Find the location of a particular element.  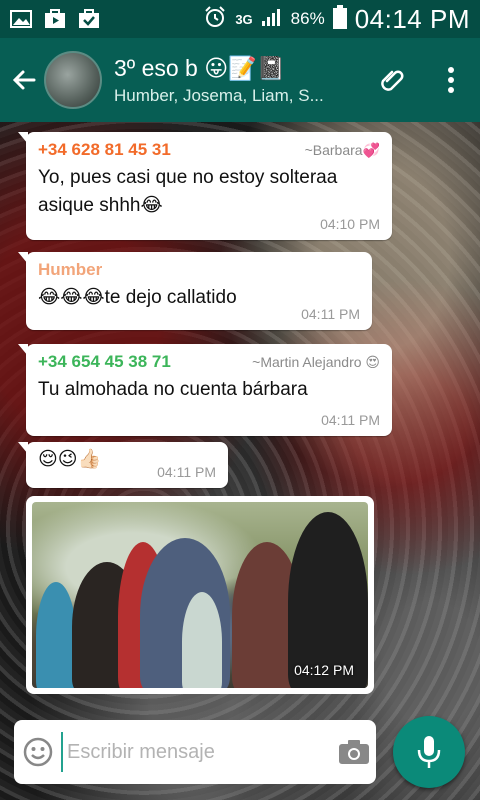

arrow-left-icon is located at coordinates (24, 80).